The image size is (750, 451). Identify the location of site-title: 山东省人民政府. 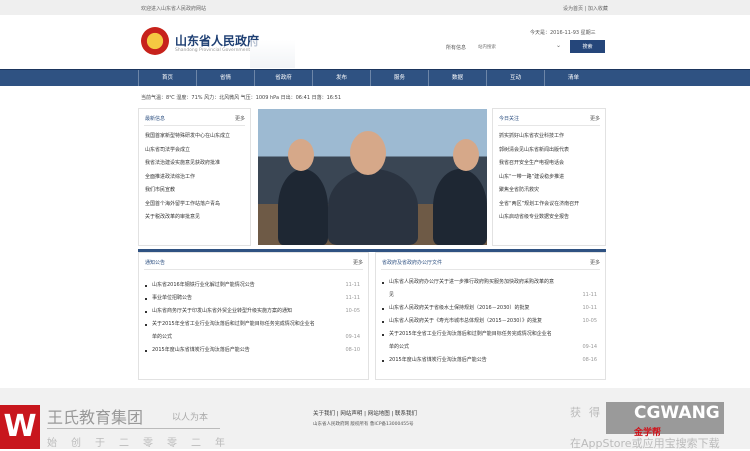
(217, 40).